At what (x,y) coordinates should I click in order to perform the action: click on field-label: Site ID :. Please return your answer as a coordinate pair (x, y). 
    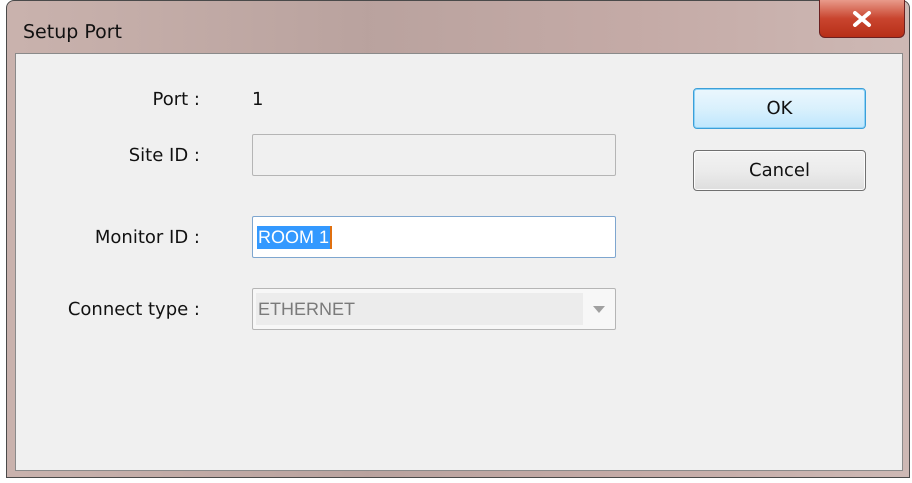
    Looking at the image, I should click on (164, 155).